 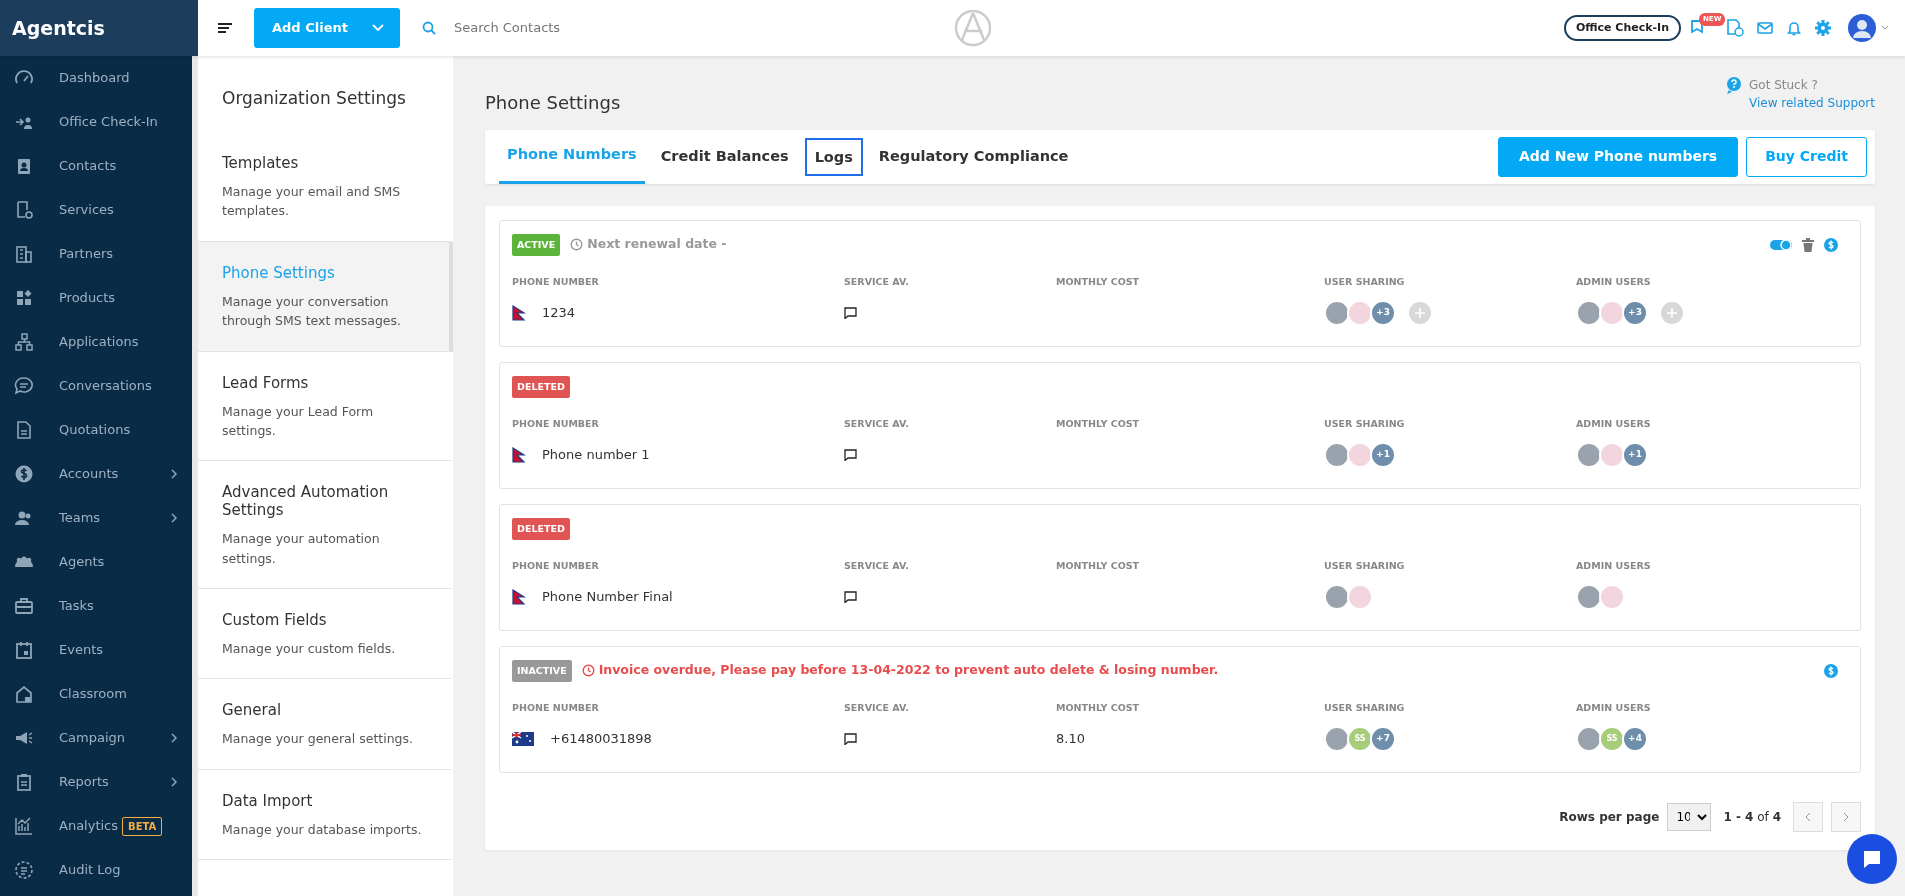 What do you see at coordinates (325, 634) in the screenshot?
I see `settings-item: Custom Fields Manage your custom fields.` at bounding box center [325, 634].